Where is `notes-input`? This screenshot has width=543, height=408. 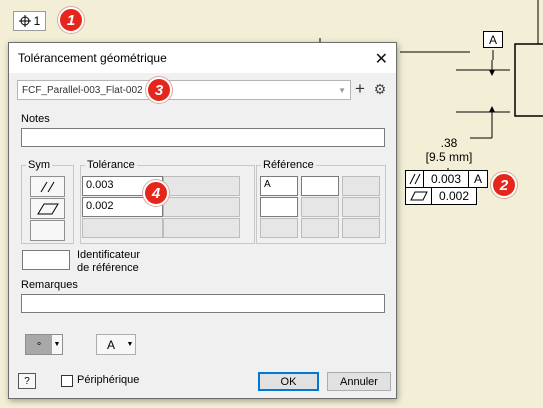
notes-input is located at coordinates (203, 137).